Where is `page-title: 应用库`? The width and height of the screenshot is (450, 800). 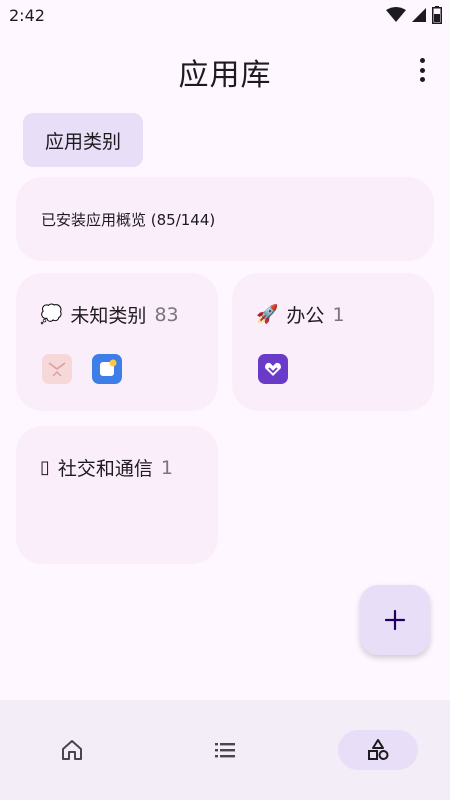 page-title: 应用库 is located at coordinates (225, 75).